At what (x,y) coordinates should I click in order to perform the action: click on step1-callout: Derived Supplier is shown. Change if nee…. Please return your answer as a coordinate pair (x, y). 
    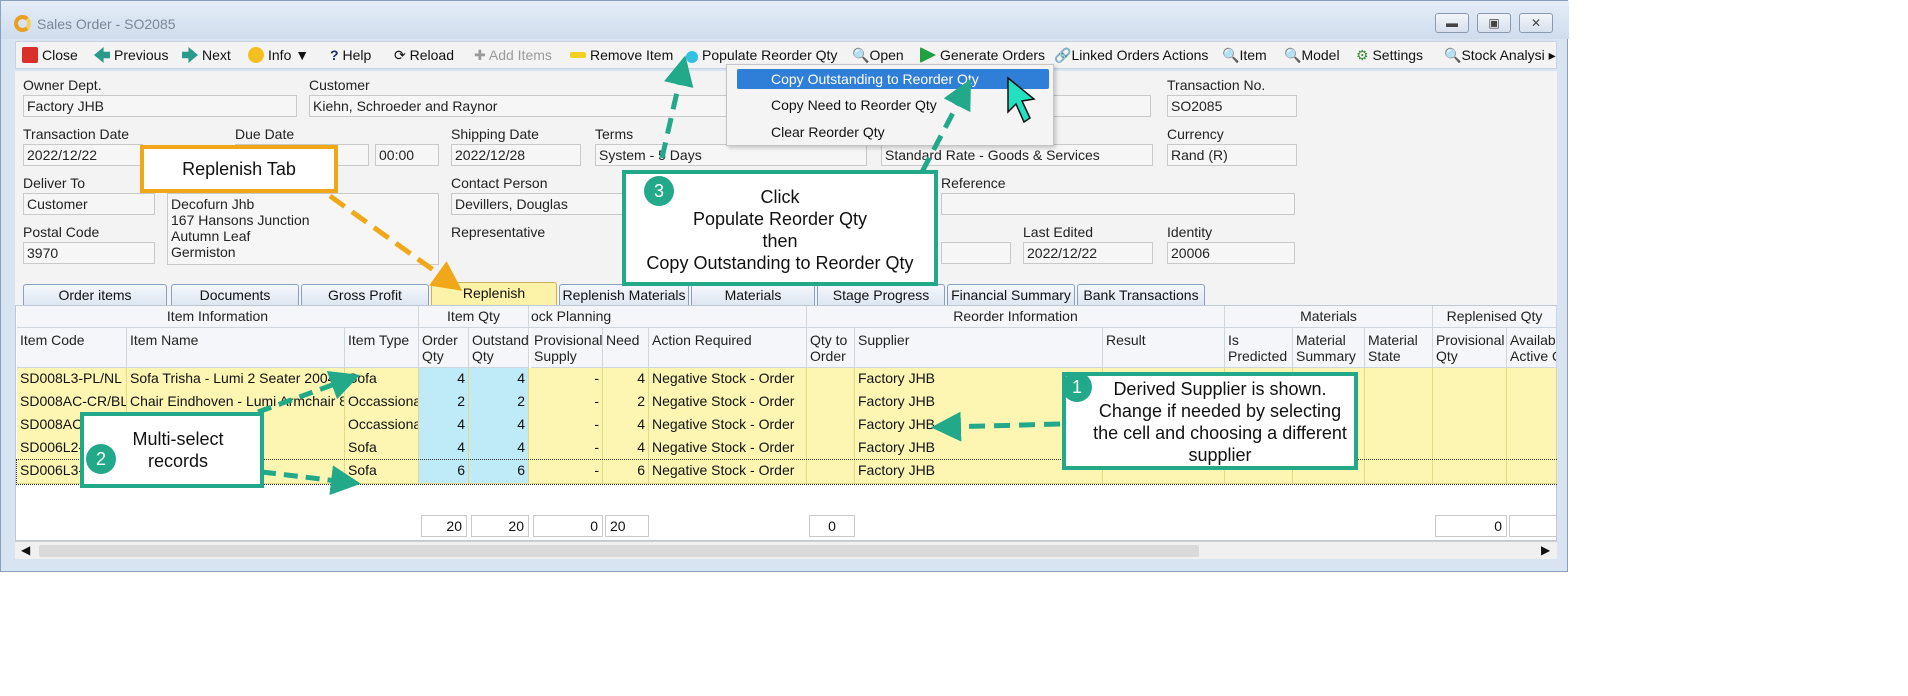
    Looking at the image, I should click on (1210, 421).